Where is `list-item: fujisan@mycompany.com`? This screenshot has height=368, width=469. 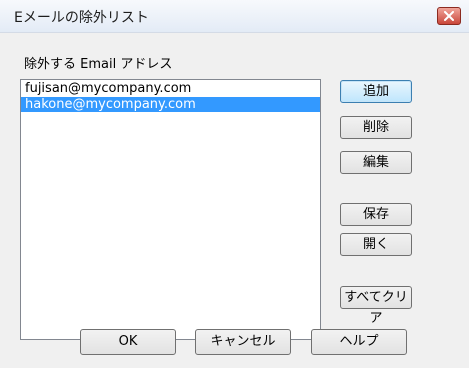 list-item: fujisan@mycompany.com is located at coordinates (170, 88).